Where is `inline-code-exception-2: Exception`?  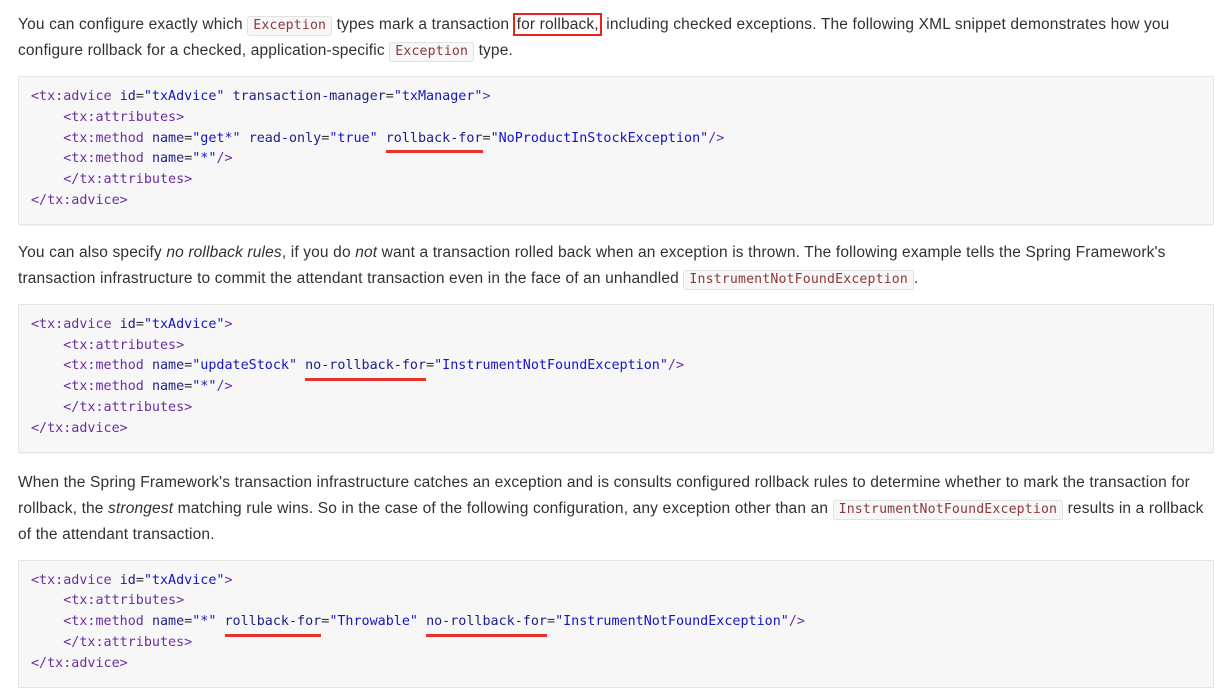
inline-code-exception-2: Exception is located at coordinates (432, 52).